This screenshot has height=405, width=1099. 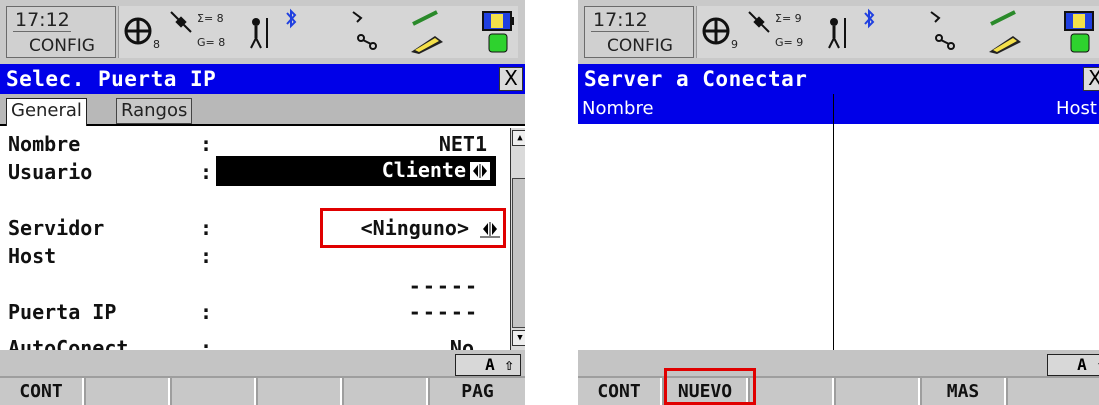 I want to click on tab-rangos: Rangos, so click(x=154, y=111).